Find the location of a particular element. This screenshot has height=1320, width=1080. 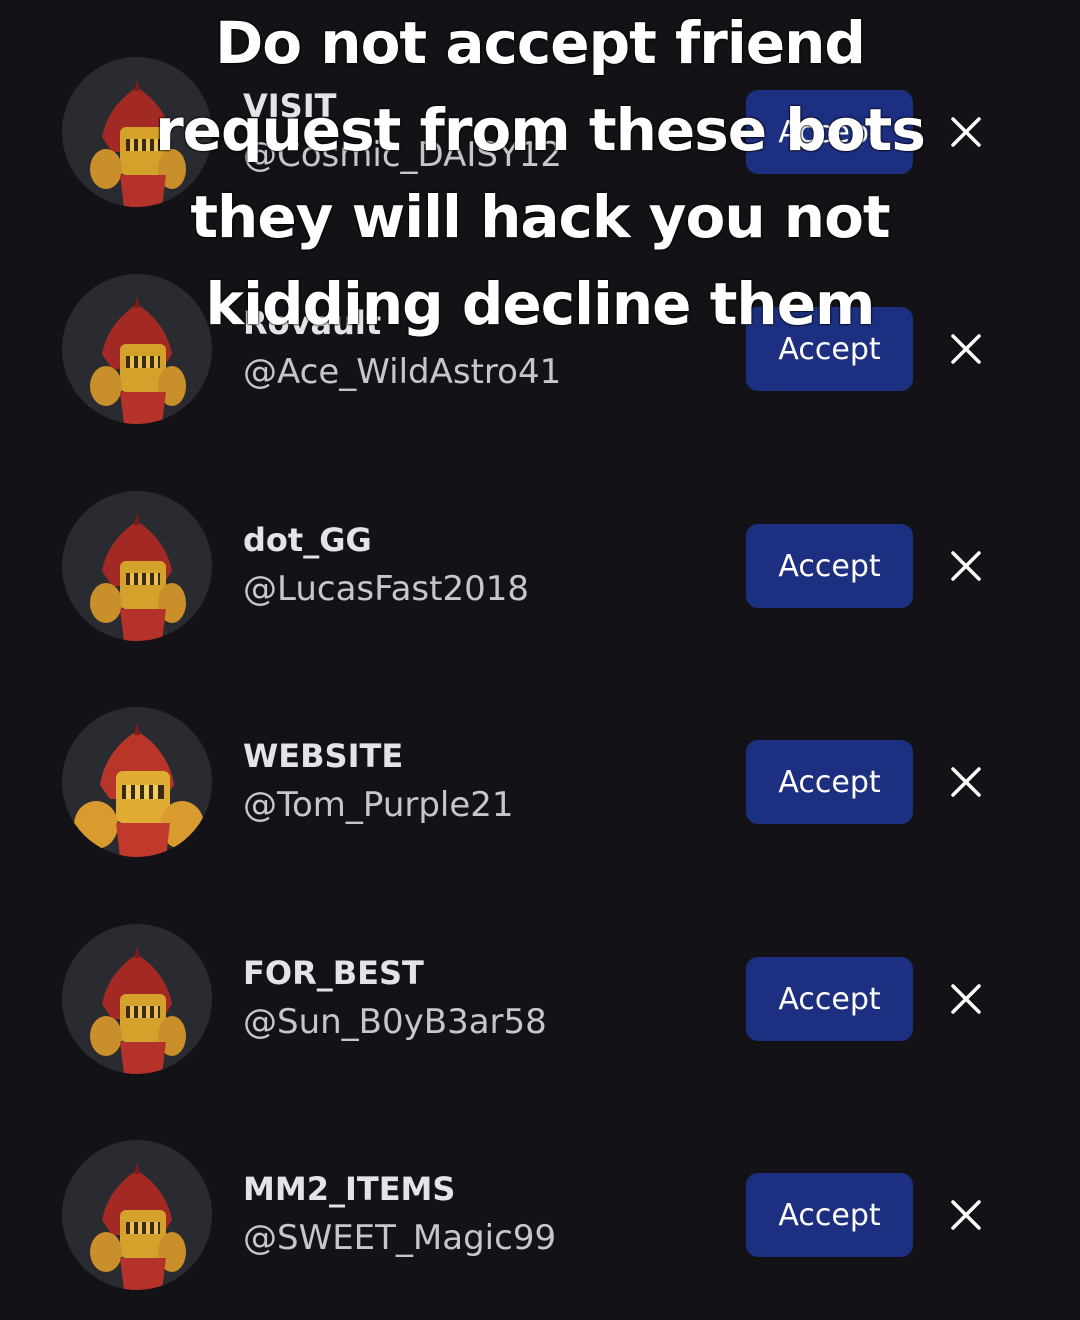

caption-line: they will hack you not is located at coordinates (540, 217).